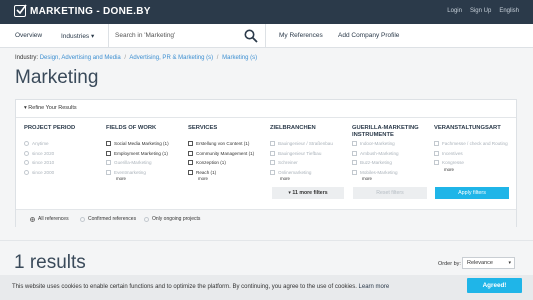 This screenshot has width=533, height=300. Describe the element at coordinates (494, 285) in the screenshot. I see `cookie-accept-button: Agreed!` at that location.